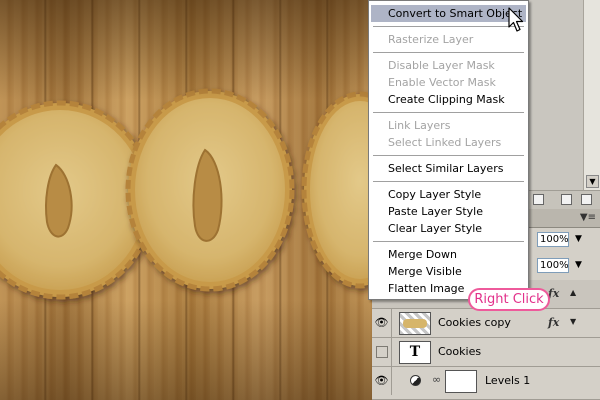 This screenshot has height=400, width=600. What do you see at coordinates (516, 19) in the screenshot?
I see `mouse-pointer-icon` at bounding box center [516, 19].